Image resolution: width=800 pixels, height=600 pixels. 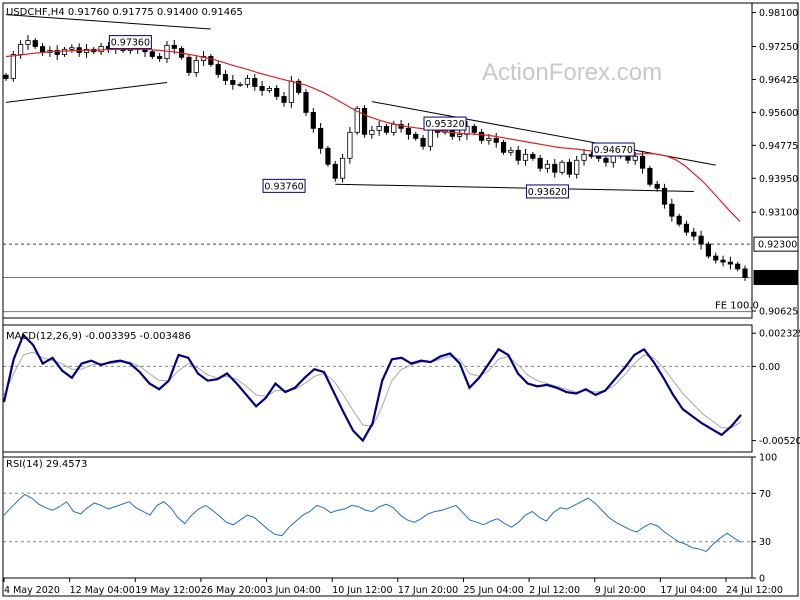 What do you see at coordinates (102, 590) in the screenshot?
I see `x-tick-label: 12 May 04:00` at bounding box center [102, 590].